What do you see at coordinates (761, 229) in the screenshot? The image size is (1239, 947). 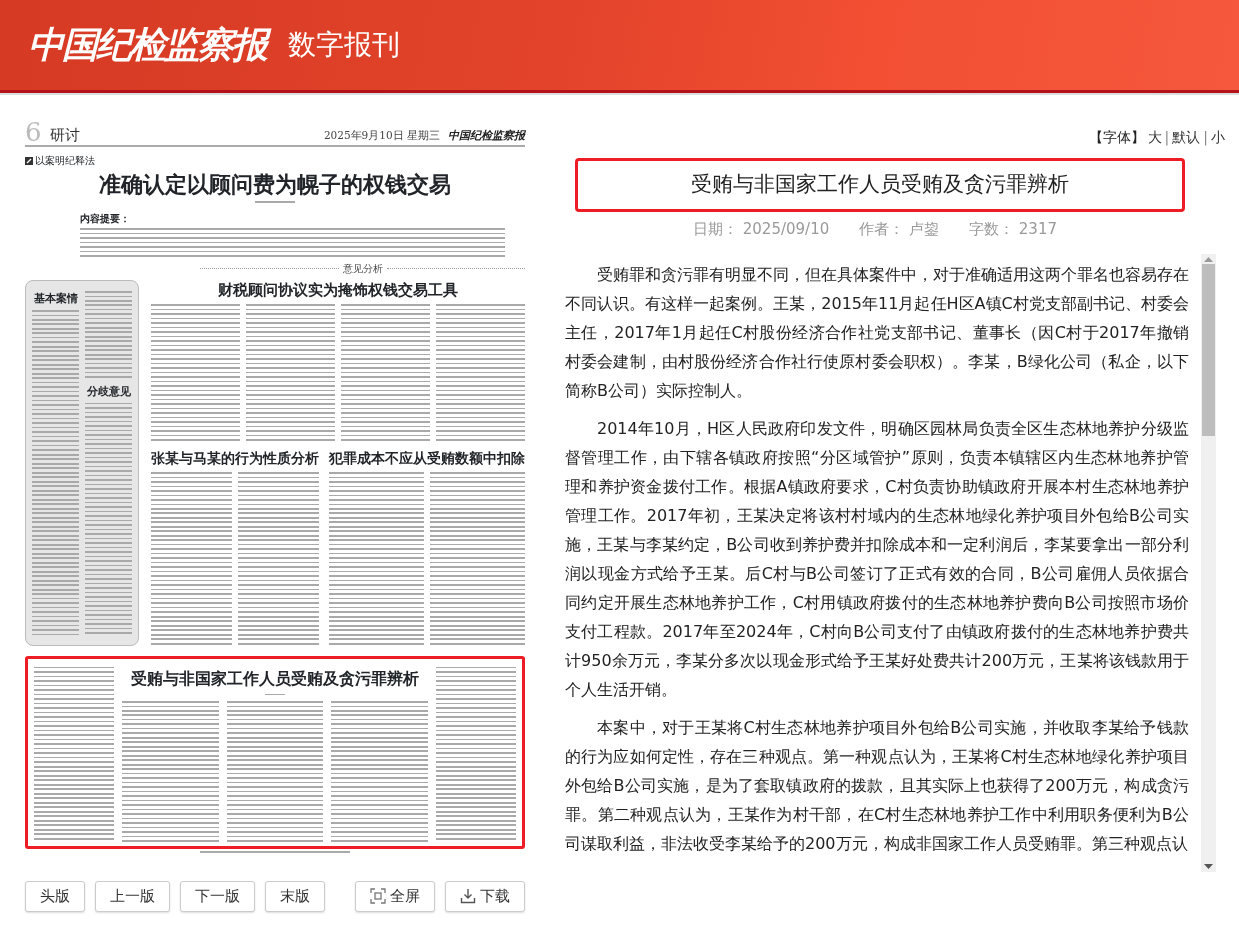 I see `article-meta: 日期： 2025/09/10` at bounding box center [761, 229].